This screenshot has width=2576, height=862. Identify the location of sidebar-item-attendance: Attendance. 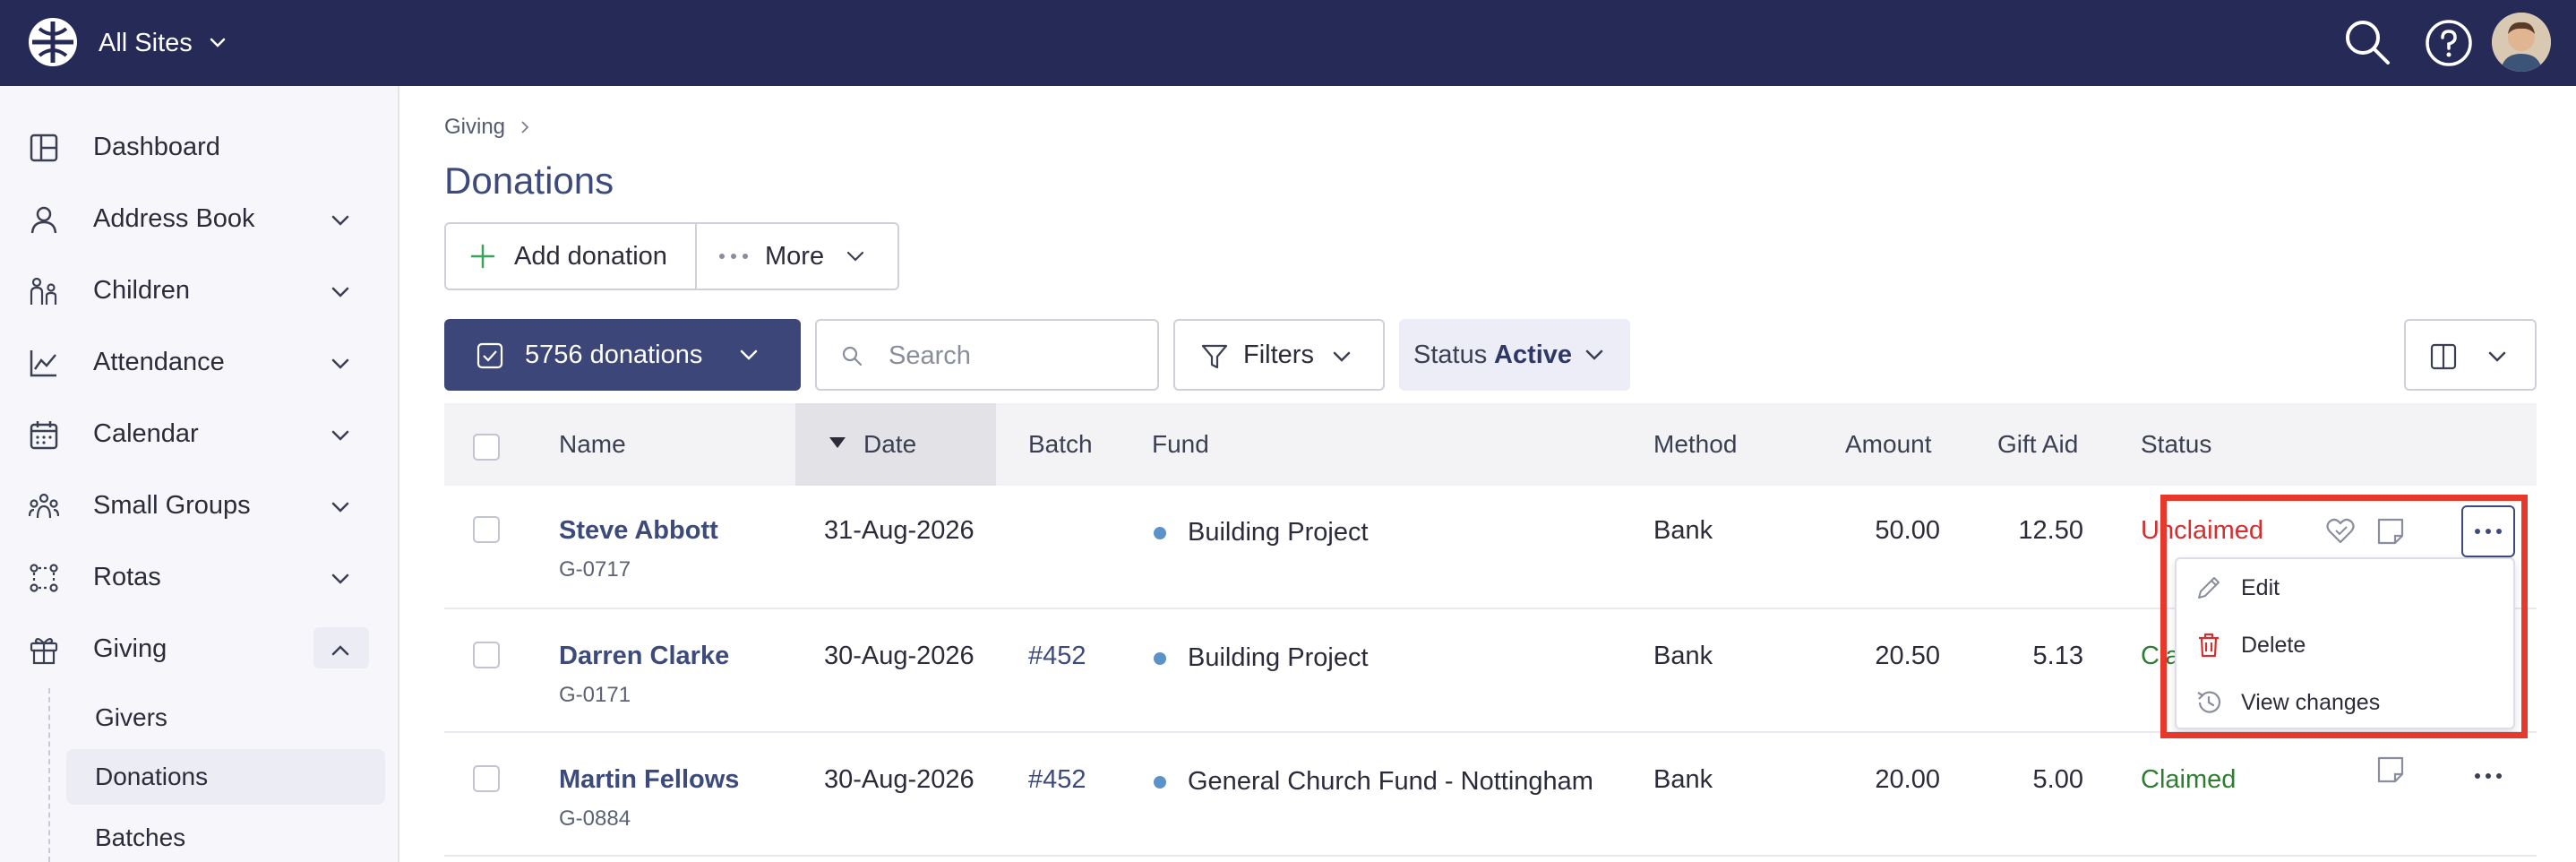
(199, 362).